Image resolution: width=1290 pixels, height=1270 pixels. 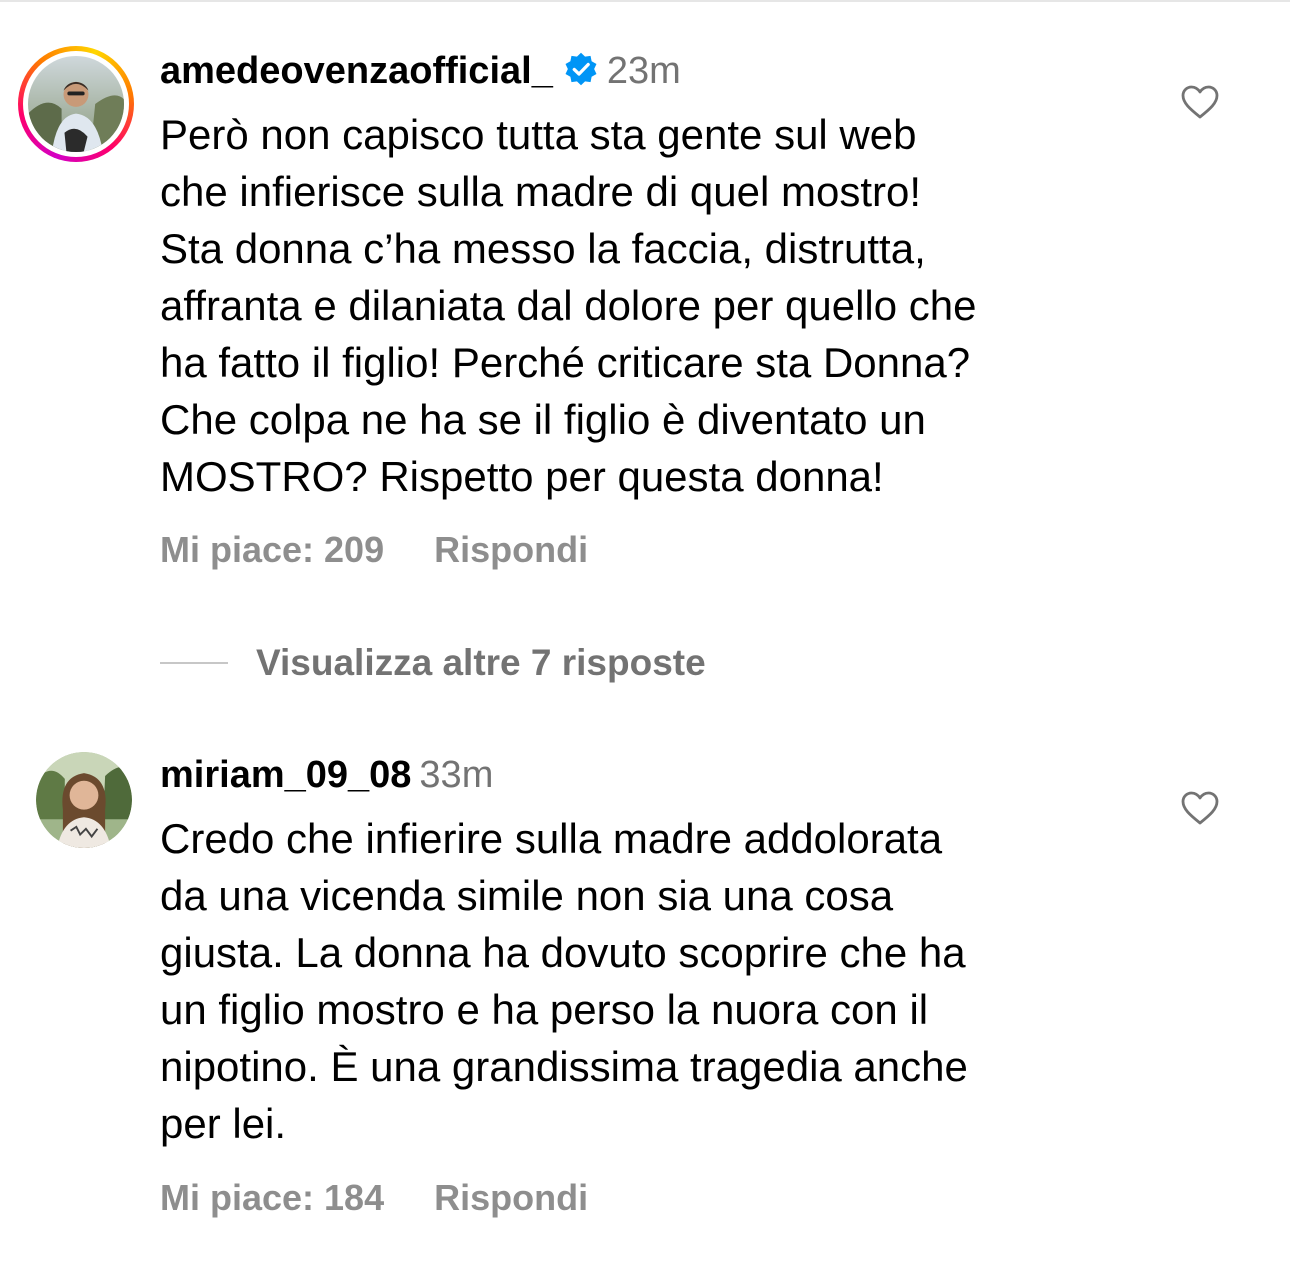 What do you see at coordinates (1200, 808) in the screenshot?
I see `heart-outline-icon` at bounding box center [1200, 808].